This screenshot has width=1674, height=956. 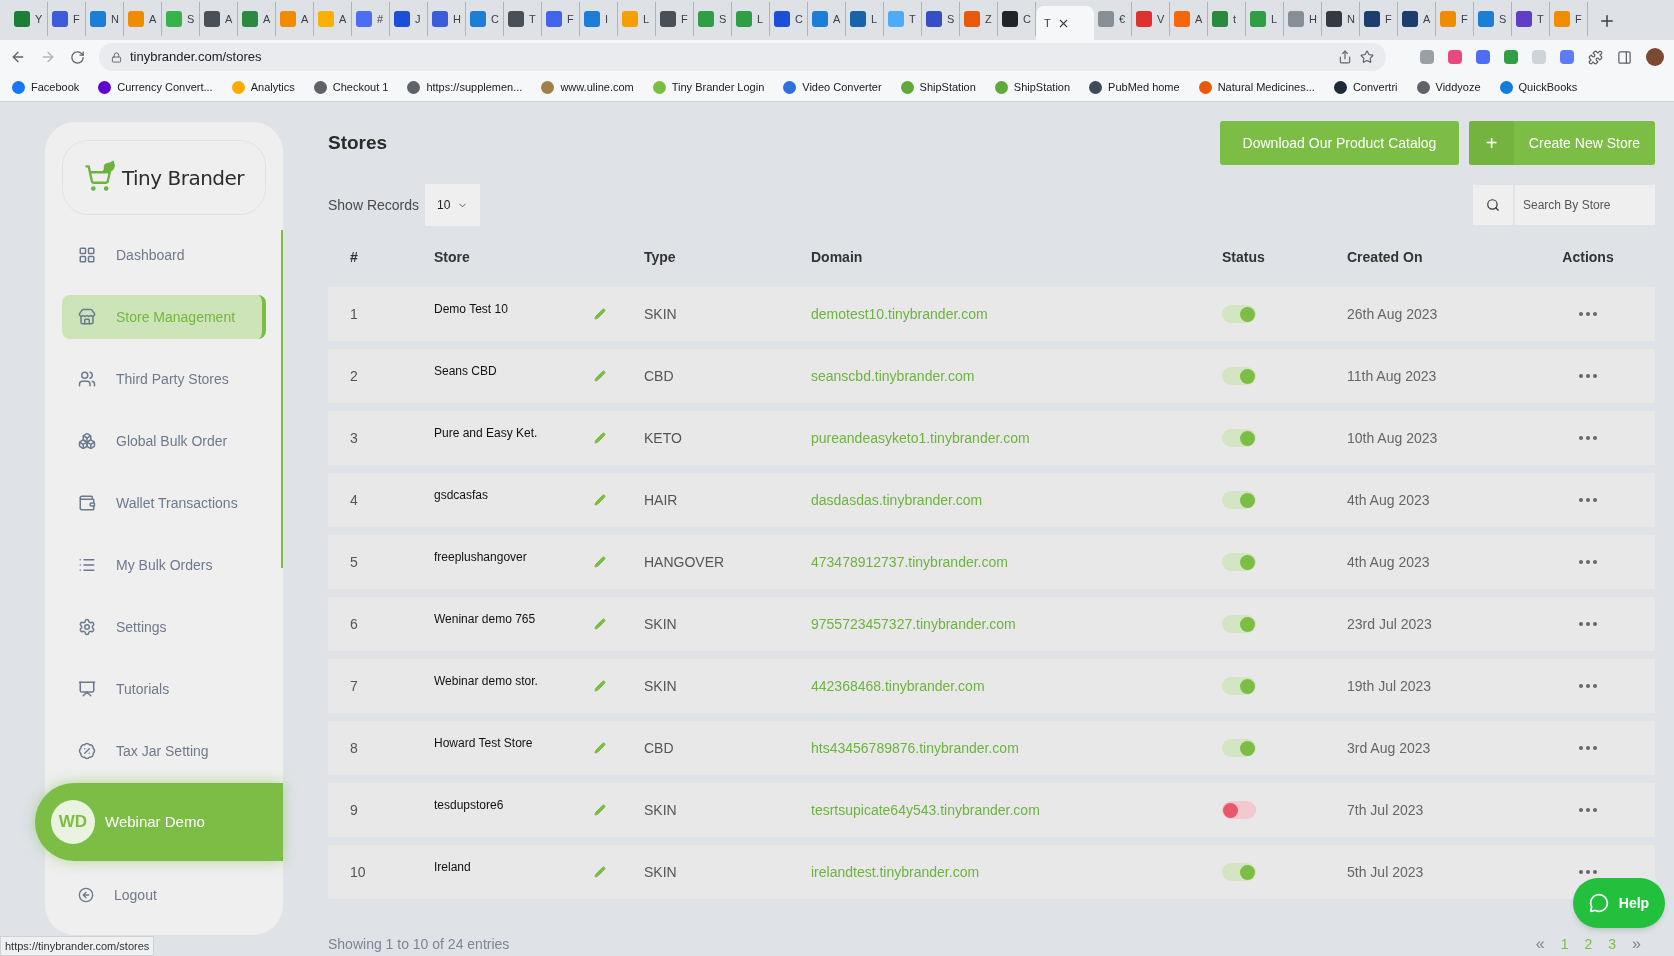 What do you see at coordinates (587, 87) in the screenshot?
I see `bookmark: www.uline.com` at bounding box center [587, 87].